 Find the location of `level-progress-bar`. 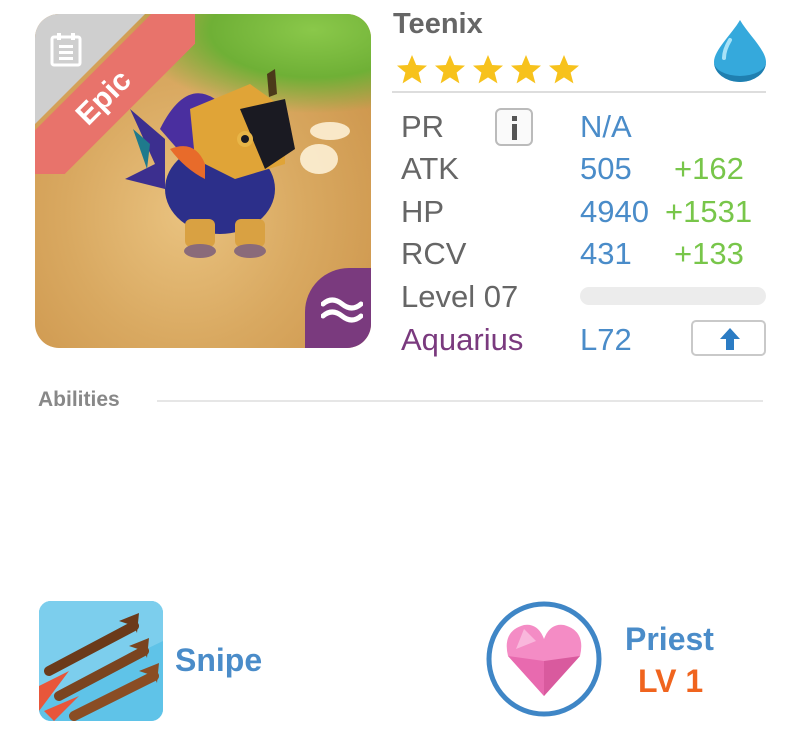

level-progress-bar is located at coordinates (673, 296).